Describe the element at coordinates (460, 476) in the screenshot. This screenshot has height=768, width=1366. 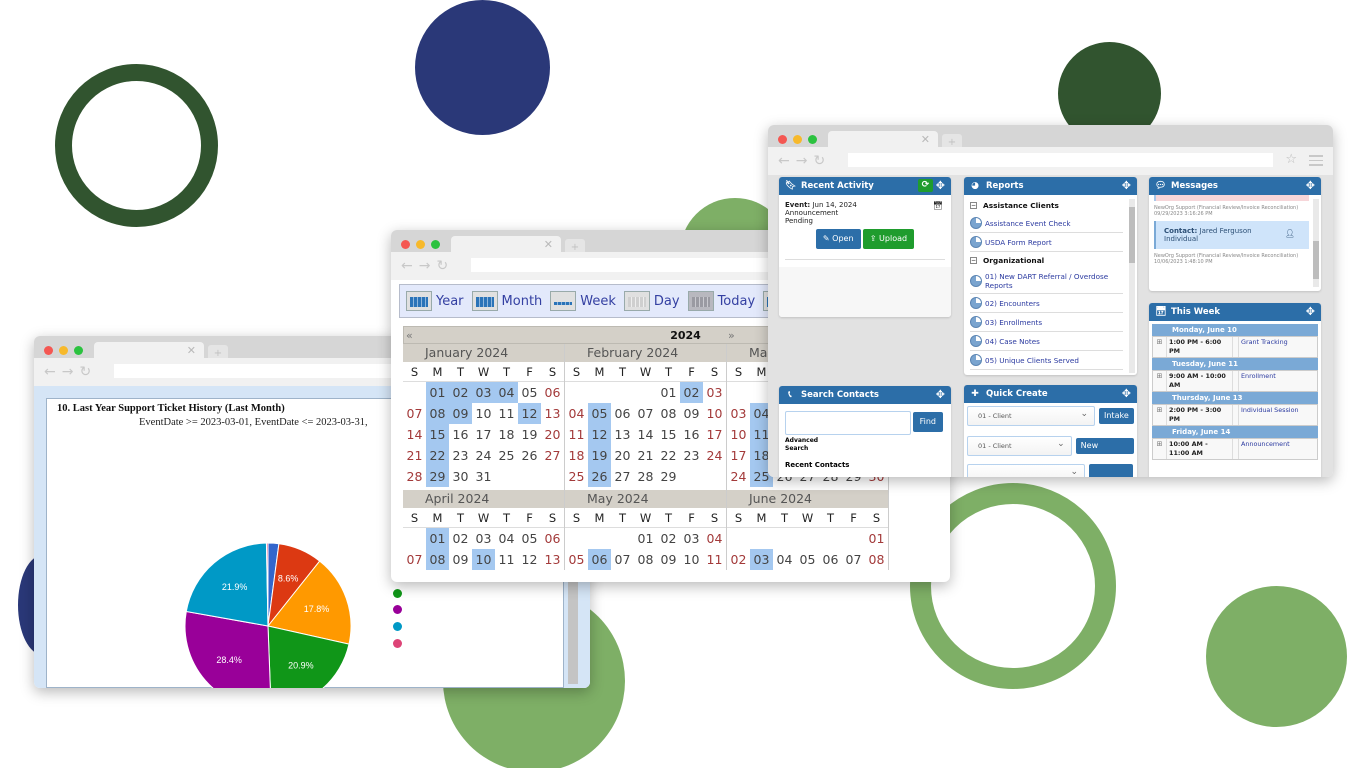
I see `calendar-day: 30` at that location.